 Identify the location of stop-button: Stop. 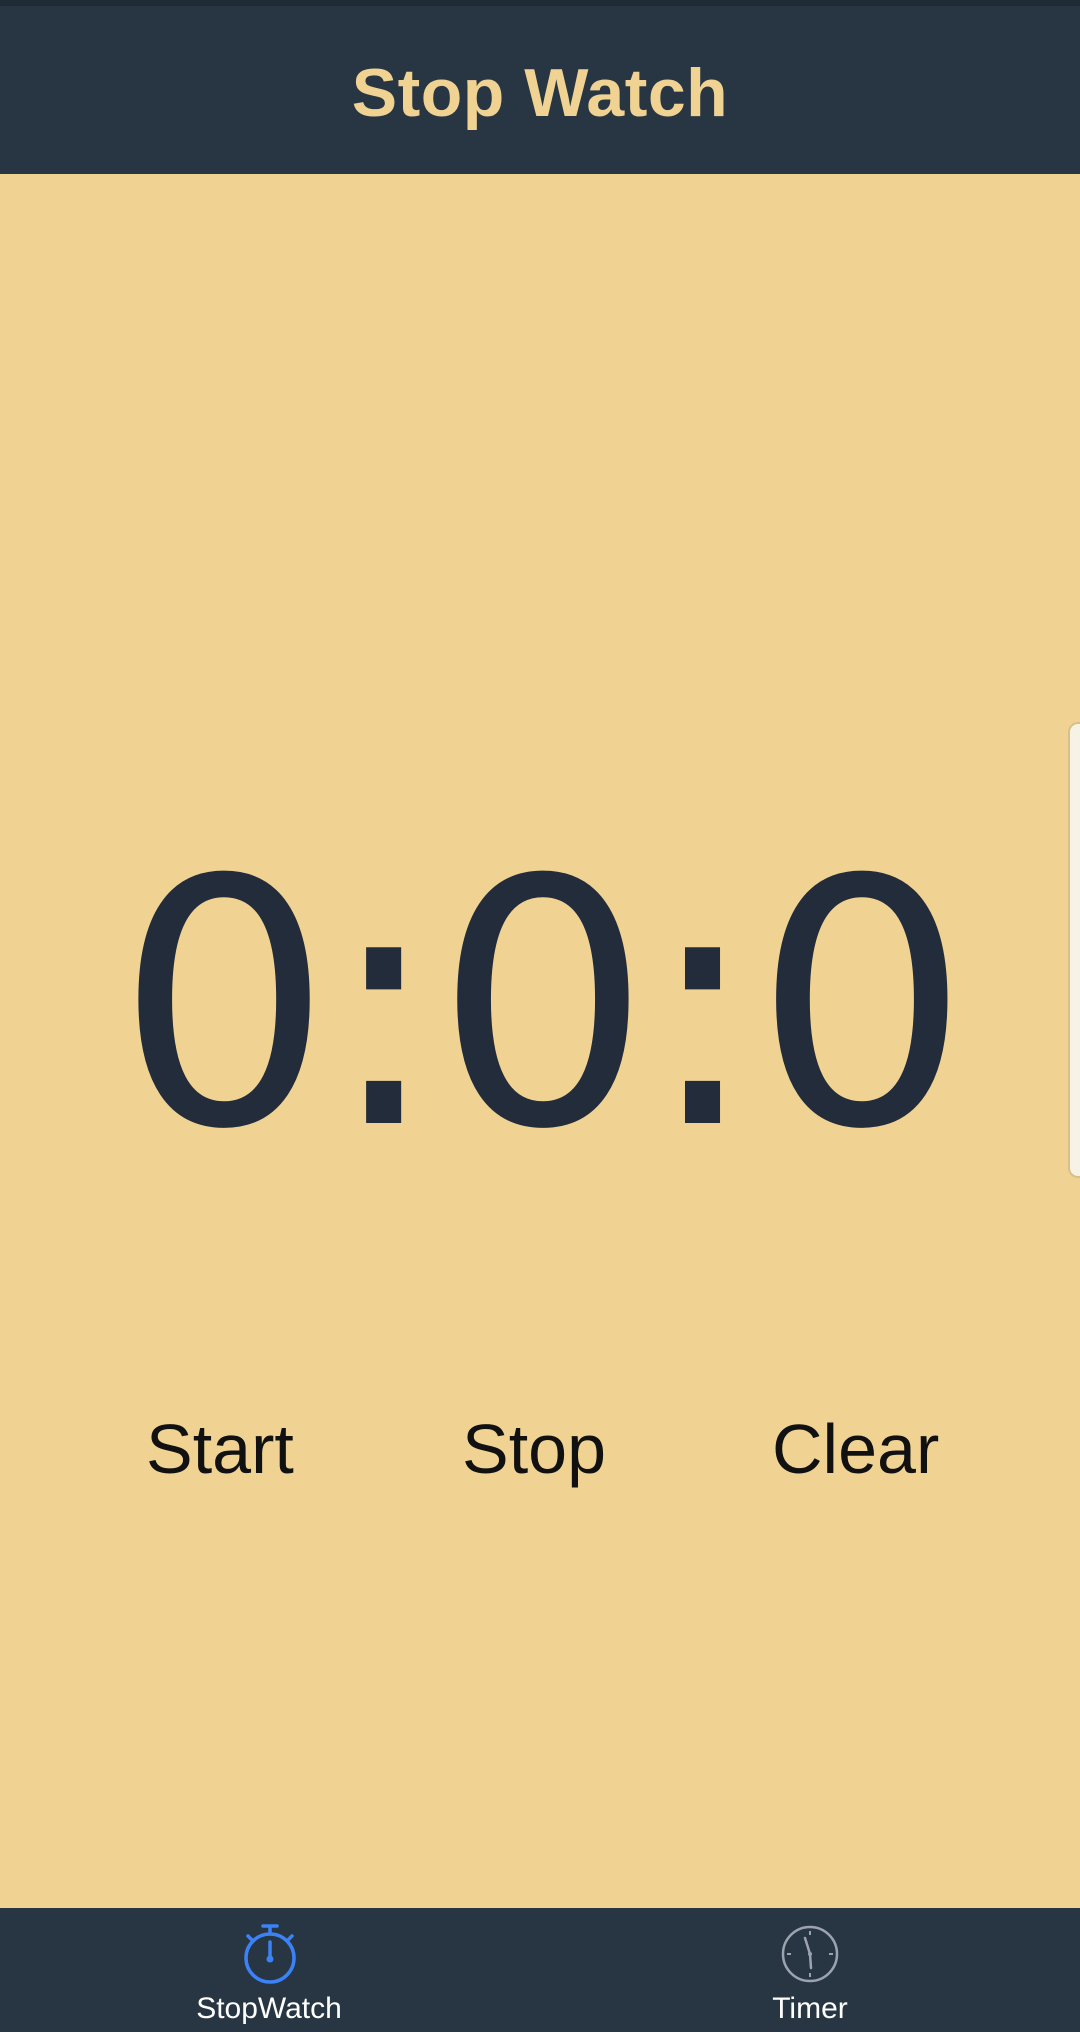
(534, 1449).